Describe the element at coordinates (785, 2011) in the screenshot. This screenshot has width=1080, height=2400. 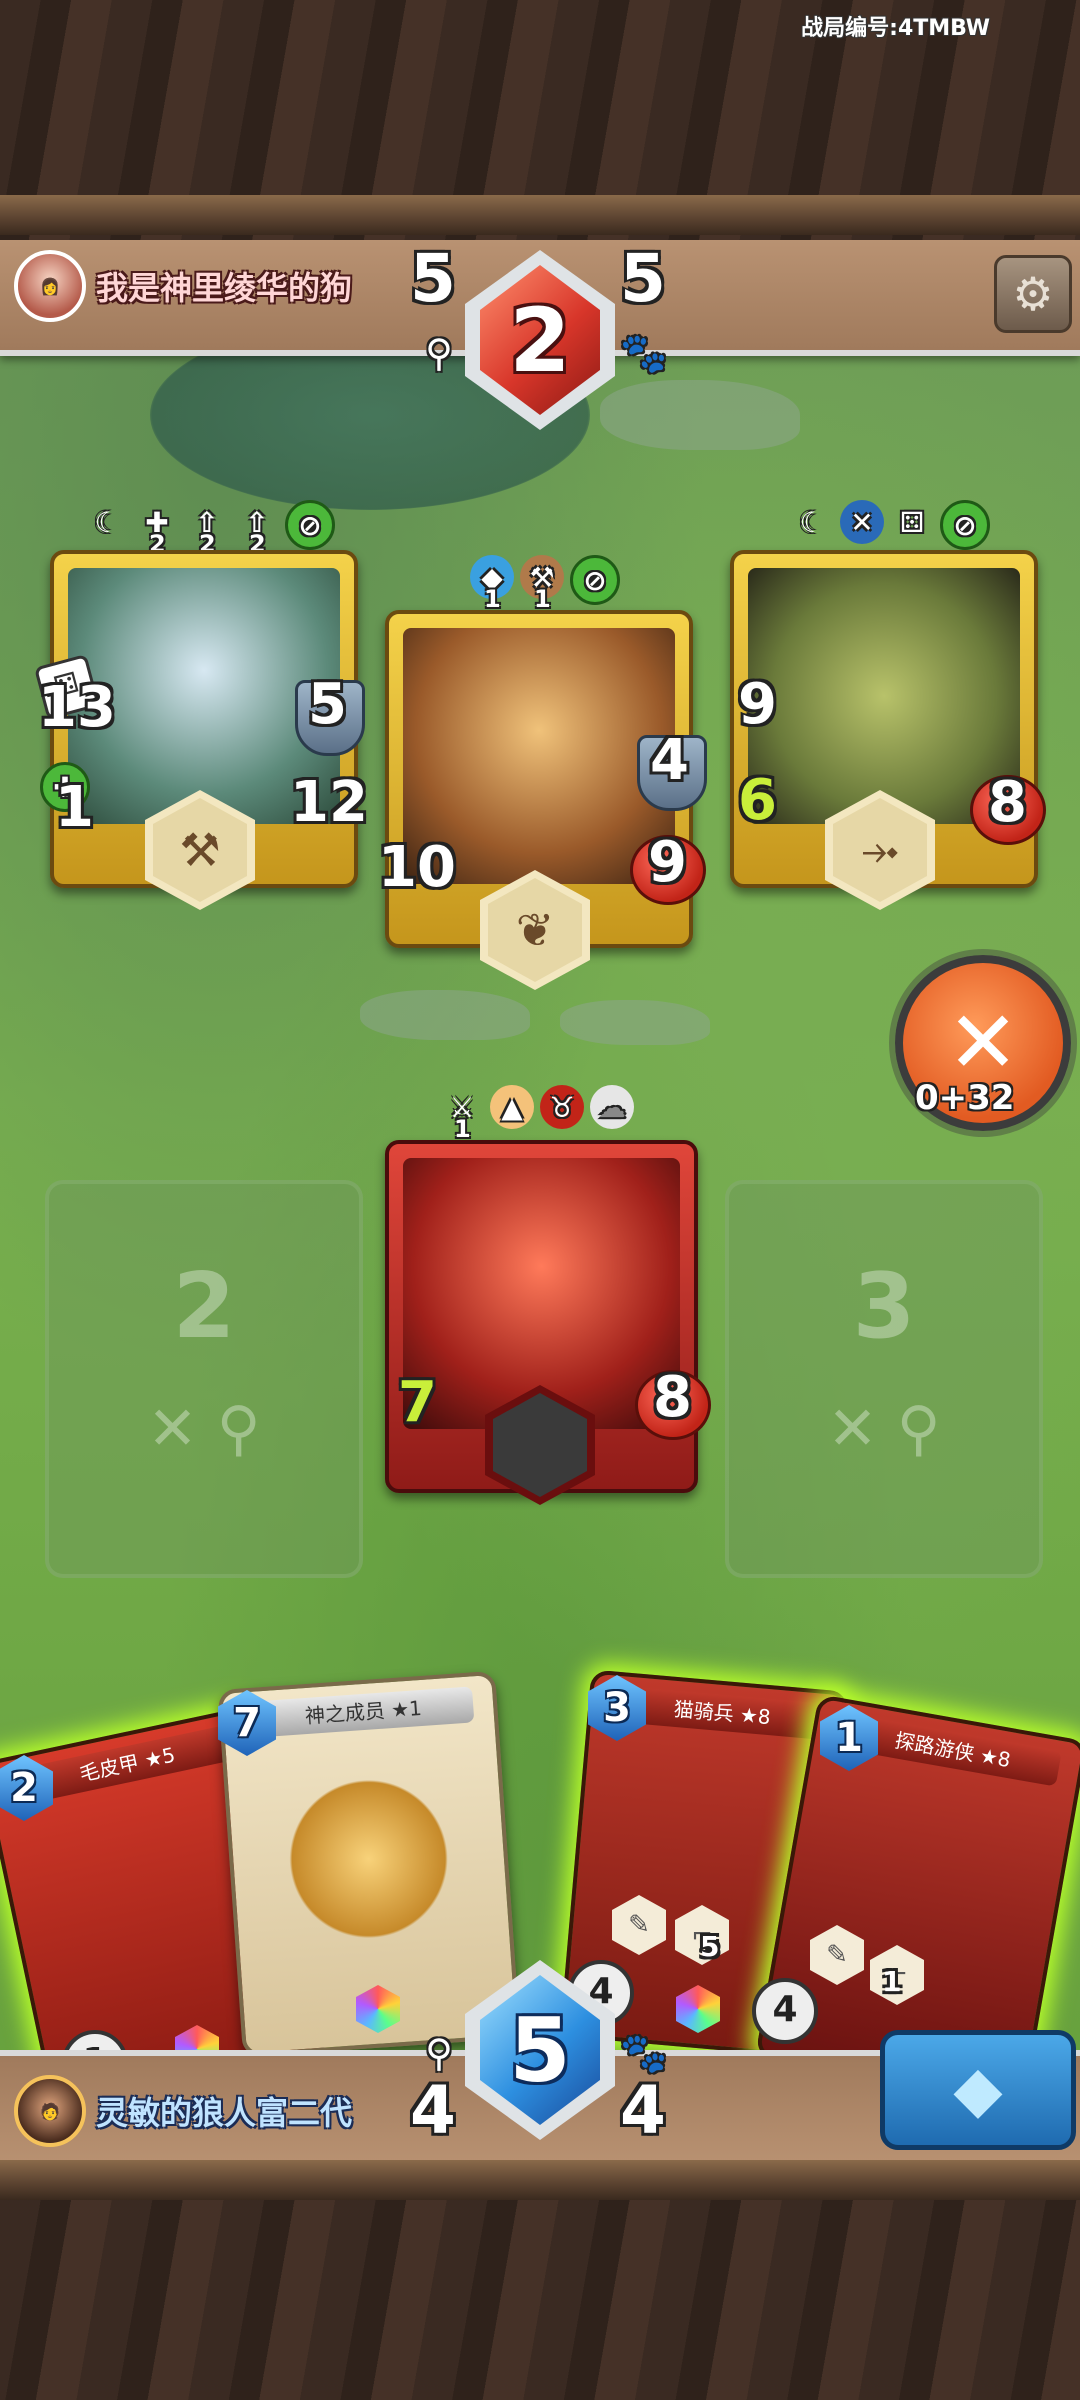
I see `hand-card-attack: 4` at that location.